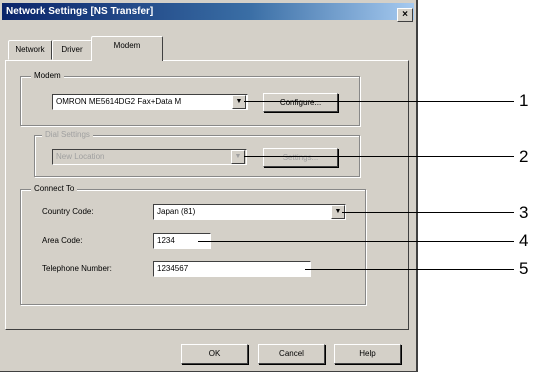 This screenshot has width=536, height=372. What do you see at coordinates (127, 48) in the screenshot?
I see `tab-modem: Modem` at bounding box center [127, 48].